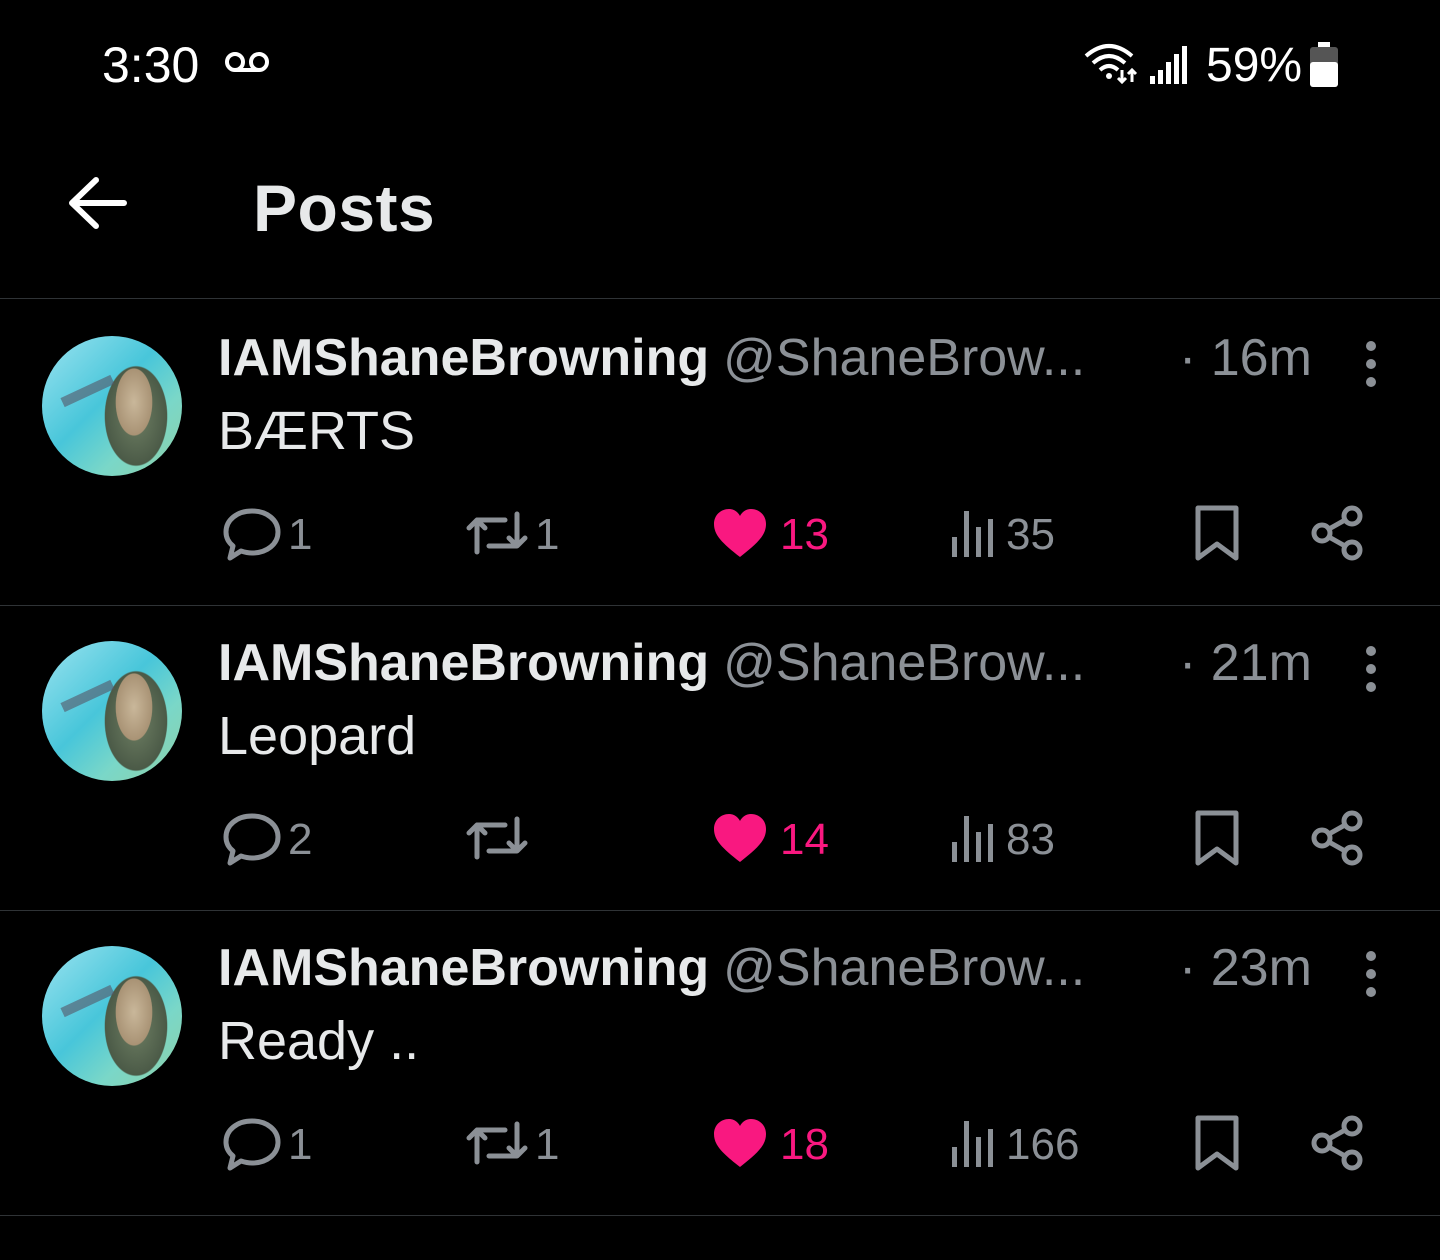  What do you see at coordinates (1030, 534) in the screenshot?
I see `views-count: 35` at bounding box center [1030, 534].